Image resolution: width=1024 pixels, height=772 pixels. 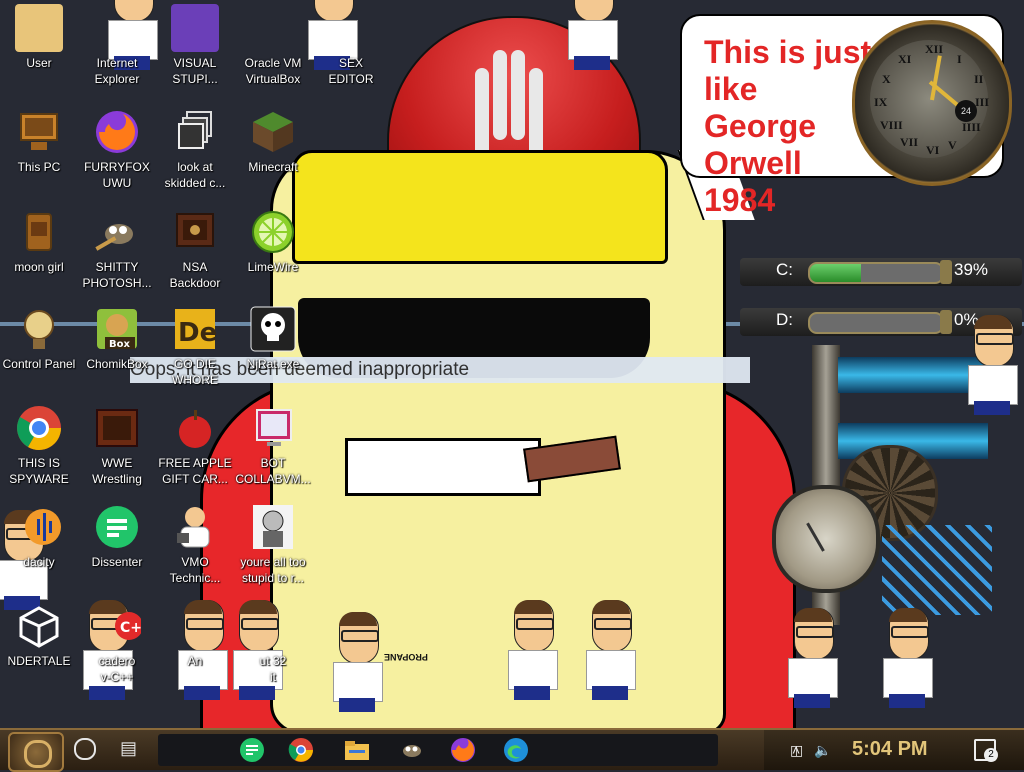 What do you see at coordinates (39, 141) in the screenshot?
I see `desktop-icon-this-pc: This PC` at bounding box center [39, 141].